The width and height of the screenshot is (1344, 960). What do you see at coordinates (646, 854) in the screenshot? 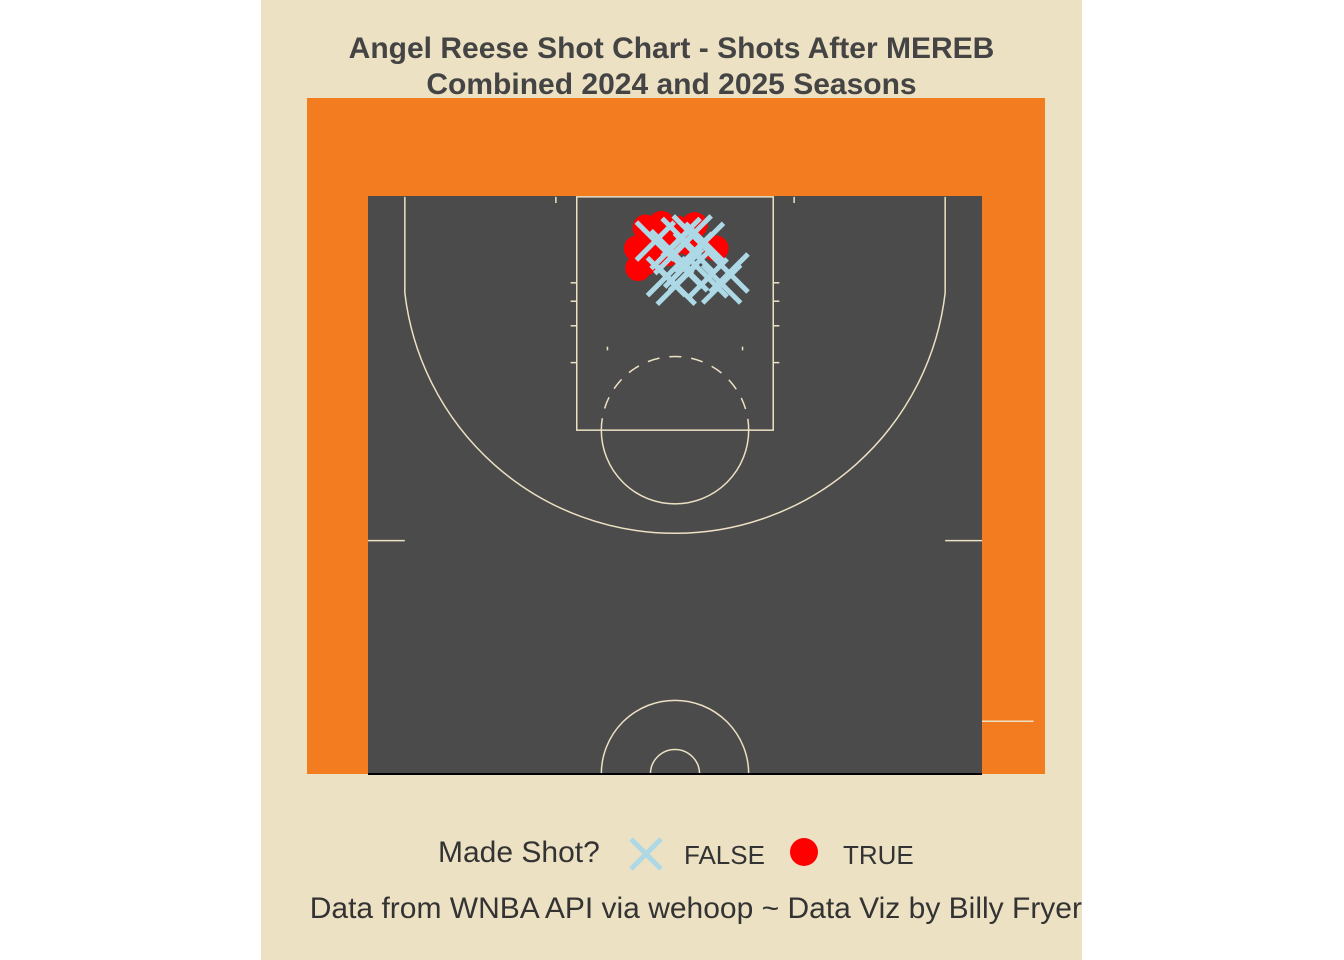
I see `legend-x-marker-icon` at bounding box center [646, 854].